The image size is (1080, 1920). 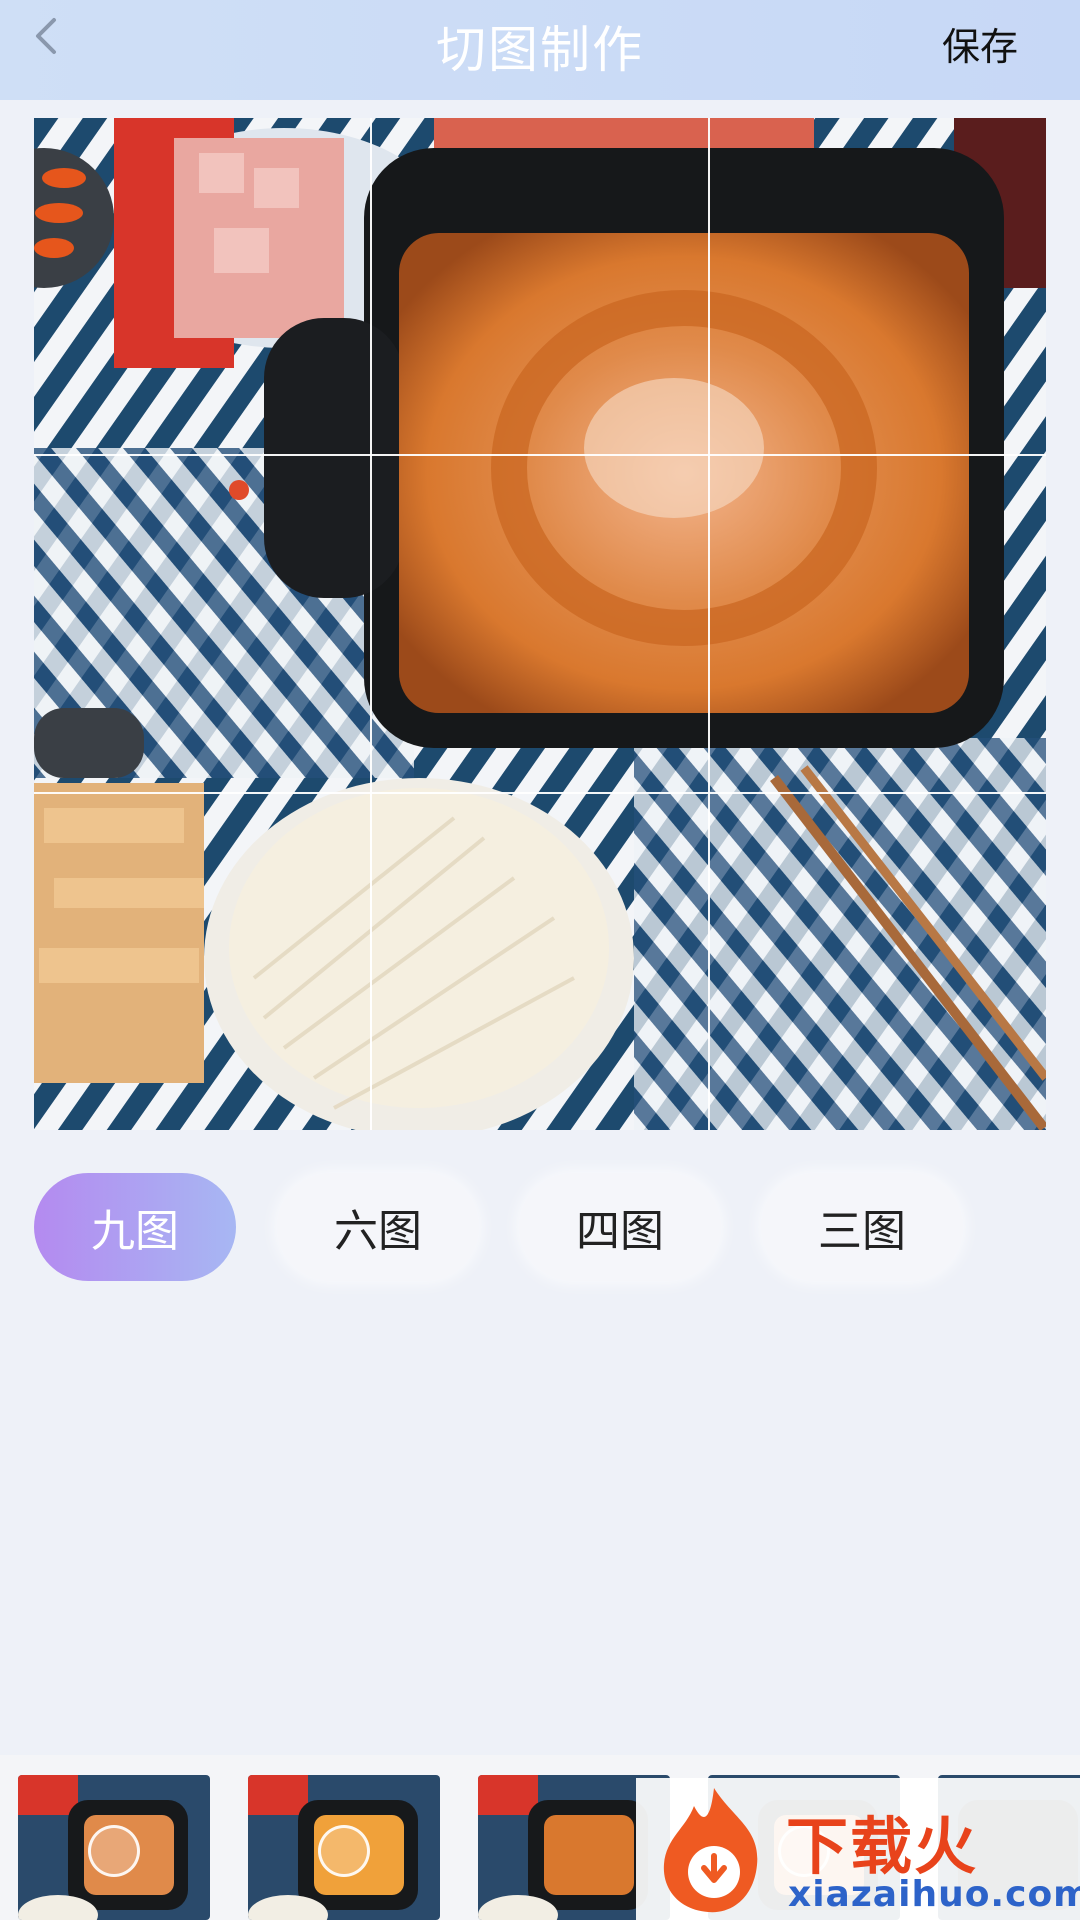 I want to click on grid-line-v2, so click(x=709, y=624).